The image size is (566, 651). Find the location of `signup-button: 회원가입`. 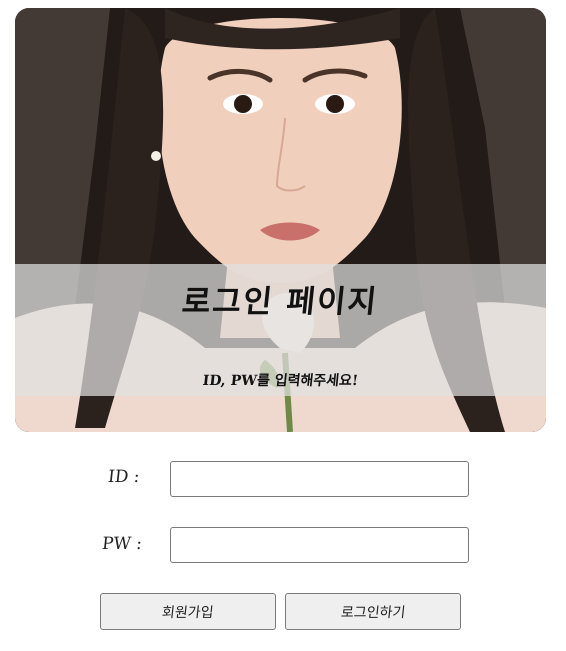

signup-button: 회원가입 is located at coordinates (188, 611).